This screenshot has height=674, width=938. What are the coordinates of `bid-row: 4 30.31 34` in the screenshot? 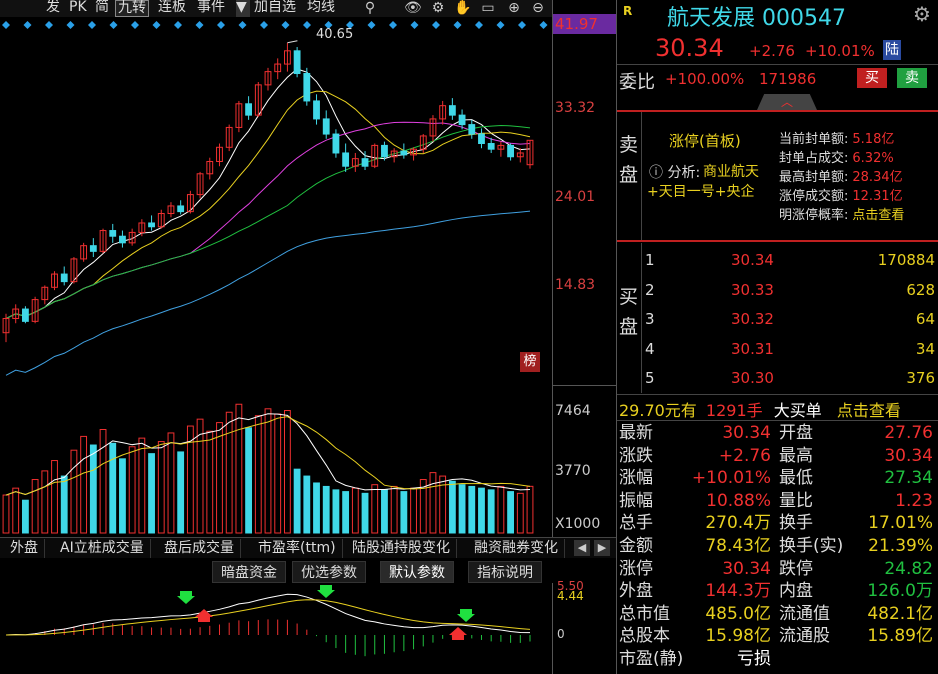 It's located at (789, 349).